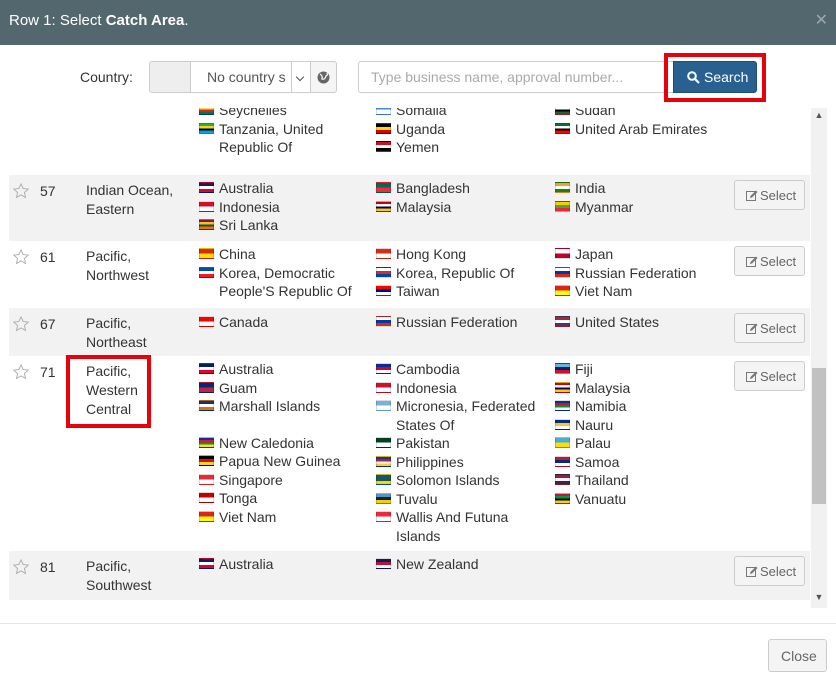 The width and height of the screenshot is (836, 684). Describe the element at coordinates (323, 77) in the screenshot. I see `globe-button` at that location.